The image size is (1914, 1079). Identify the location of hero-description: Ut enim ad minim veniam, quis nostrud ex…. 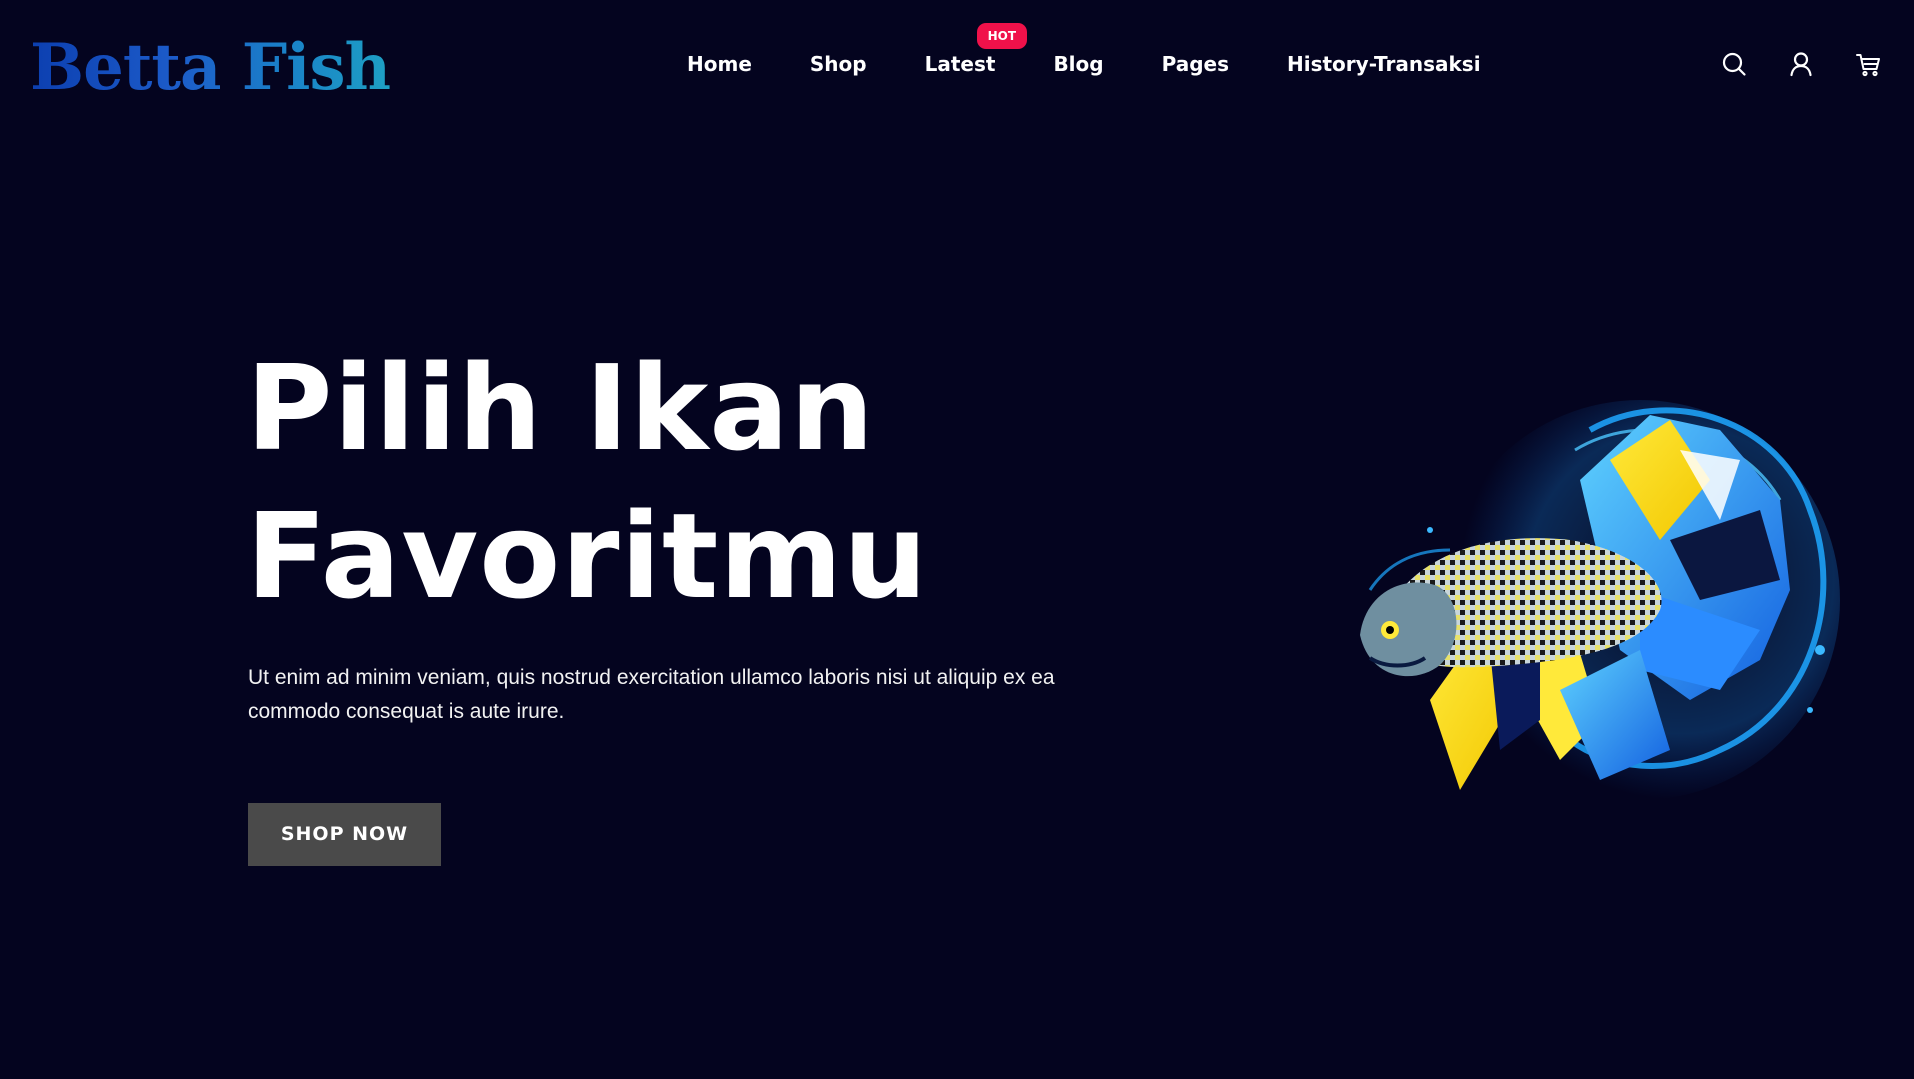
(651, 694).